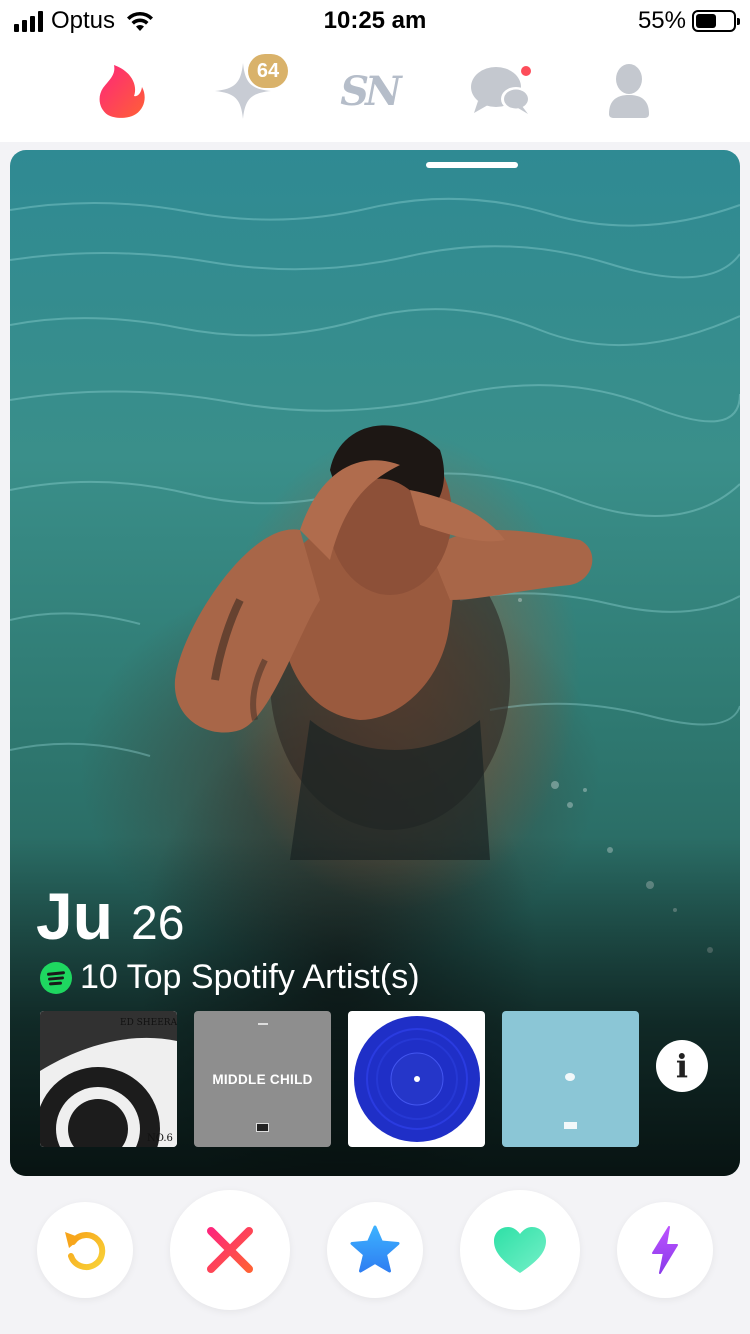  I want to click on rewind-button, so click(85, 1250).